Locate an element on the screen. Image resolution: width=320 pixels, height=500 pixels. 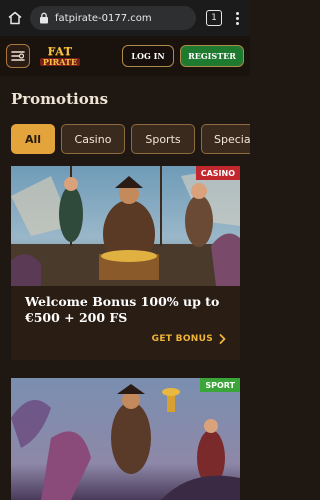
menu-button is located at coordinates (18, 56).